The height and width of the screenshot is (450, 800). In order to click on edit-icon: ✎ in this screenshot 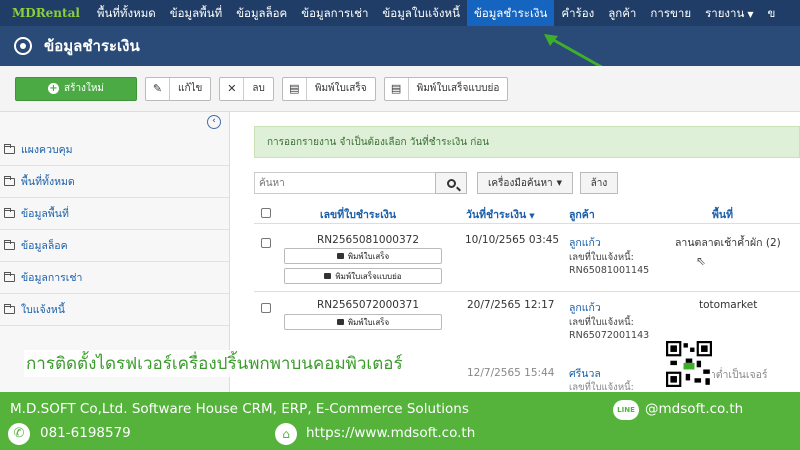, I will do `click(158, 88)`.